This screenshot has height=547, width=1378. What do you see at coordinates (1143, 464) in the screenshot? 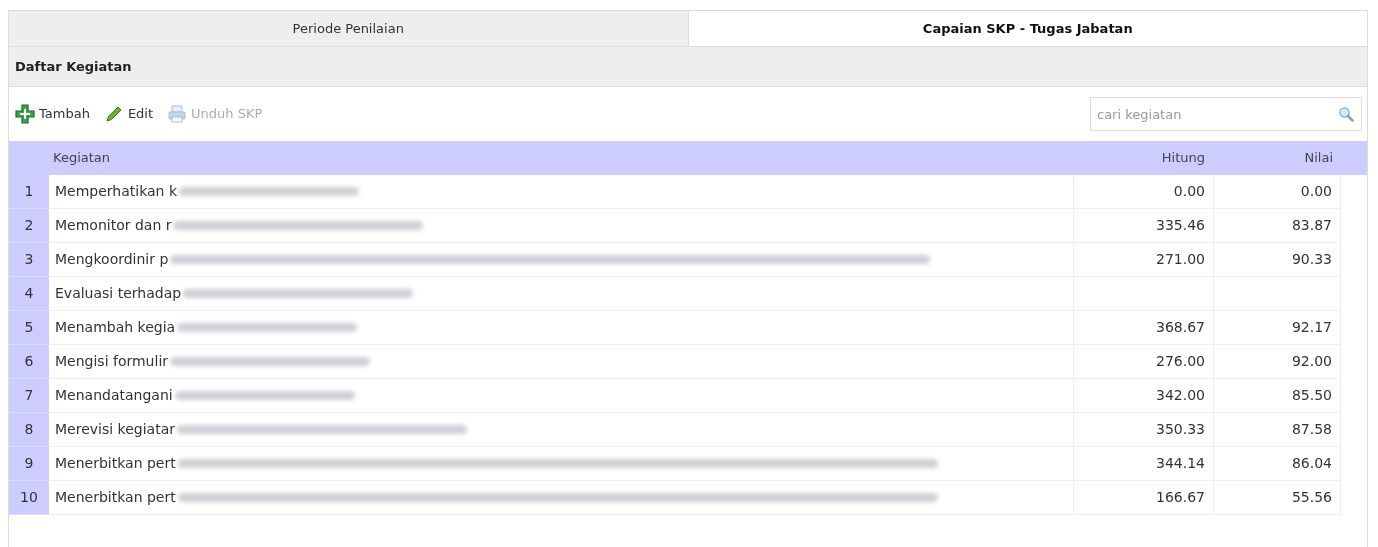
I see `table-cell: 344.14` at bounding box center [1143, 464].